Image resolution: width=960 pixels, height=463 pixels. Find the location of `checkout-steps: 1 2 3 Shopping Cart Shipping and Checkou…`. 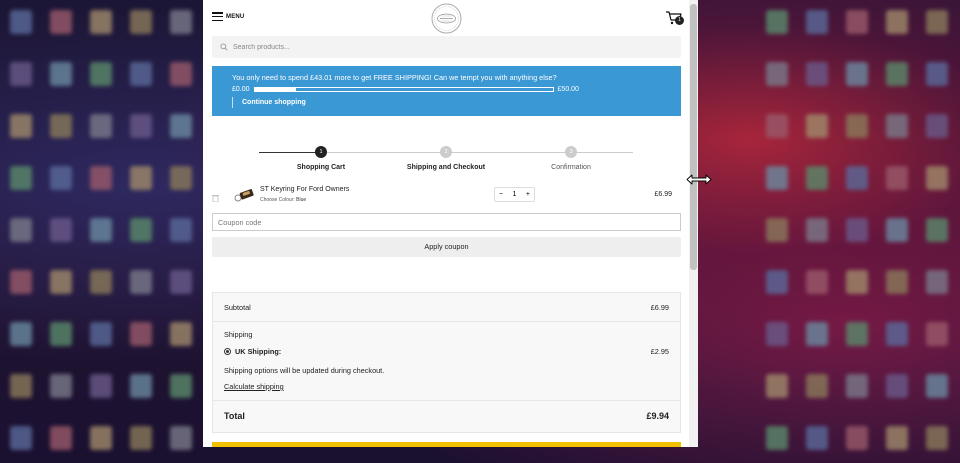

checkout-steps: 1 2 3 Shopping Cart Shipping and Checkou… is located at coordinates (446, 161).